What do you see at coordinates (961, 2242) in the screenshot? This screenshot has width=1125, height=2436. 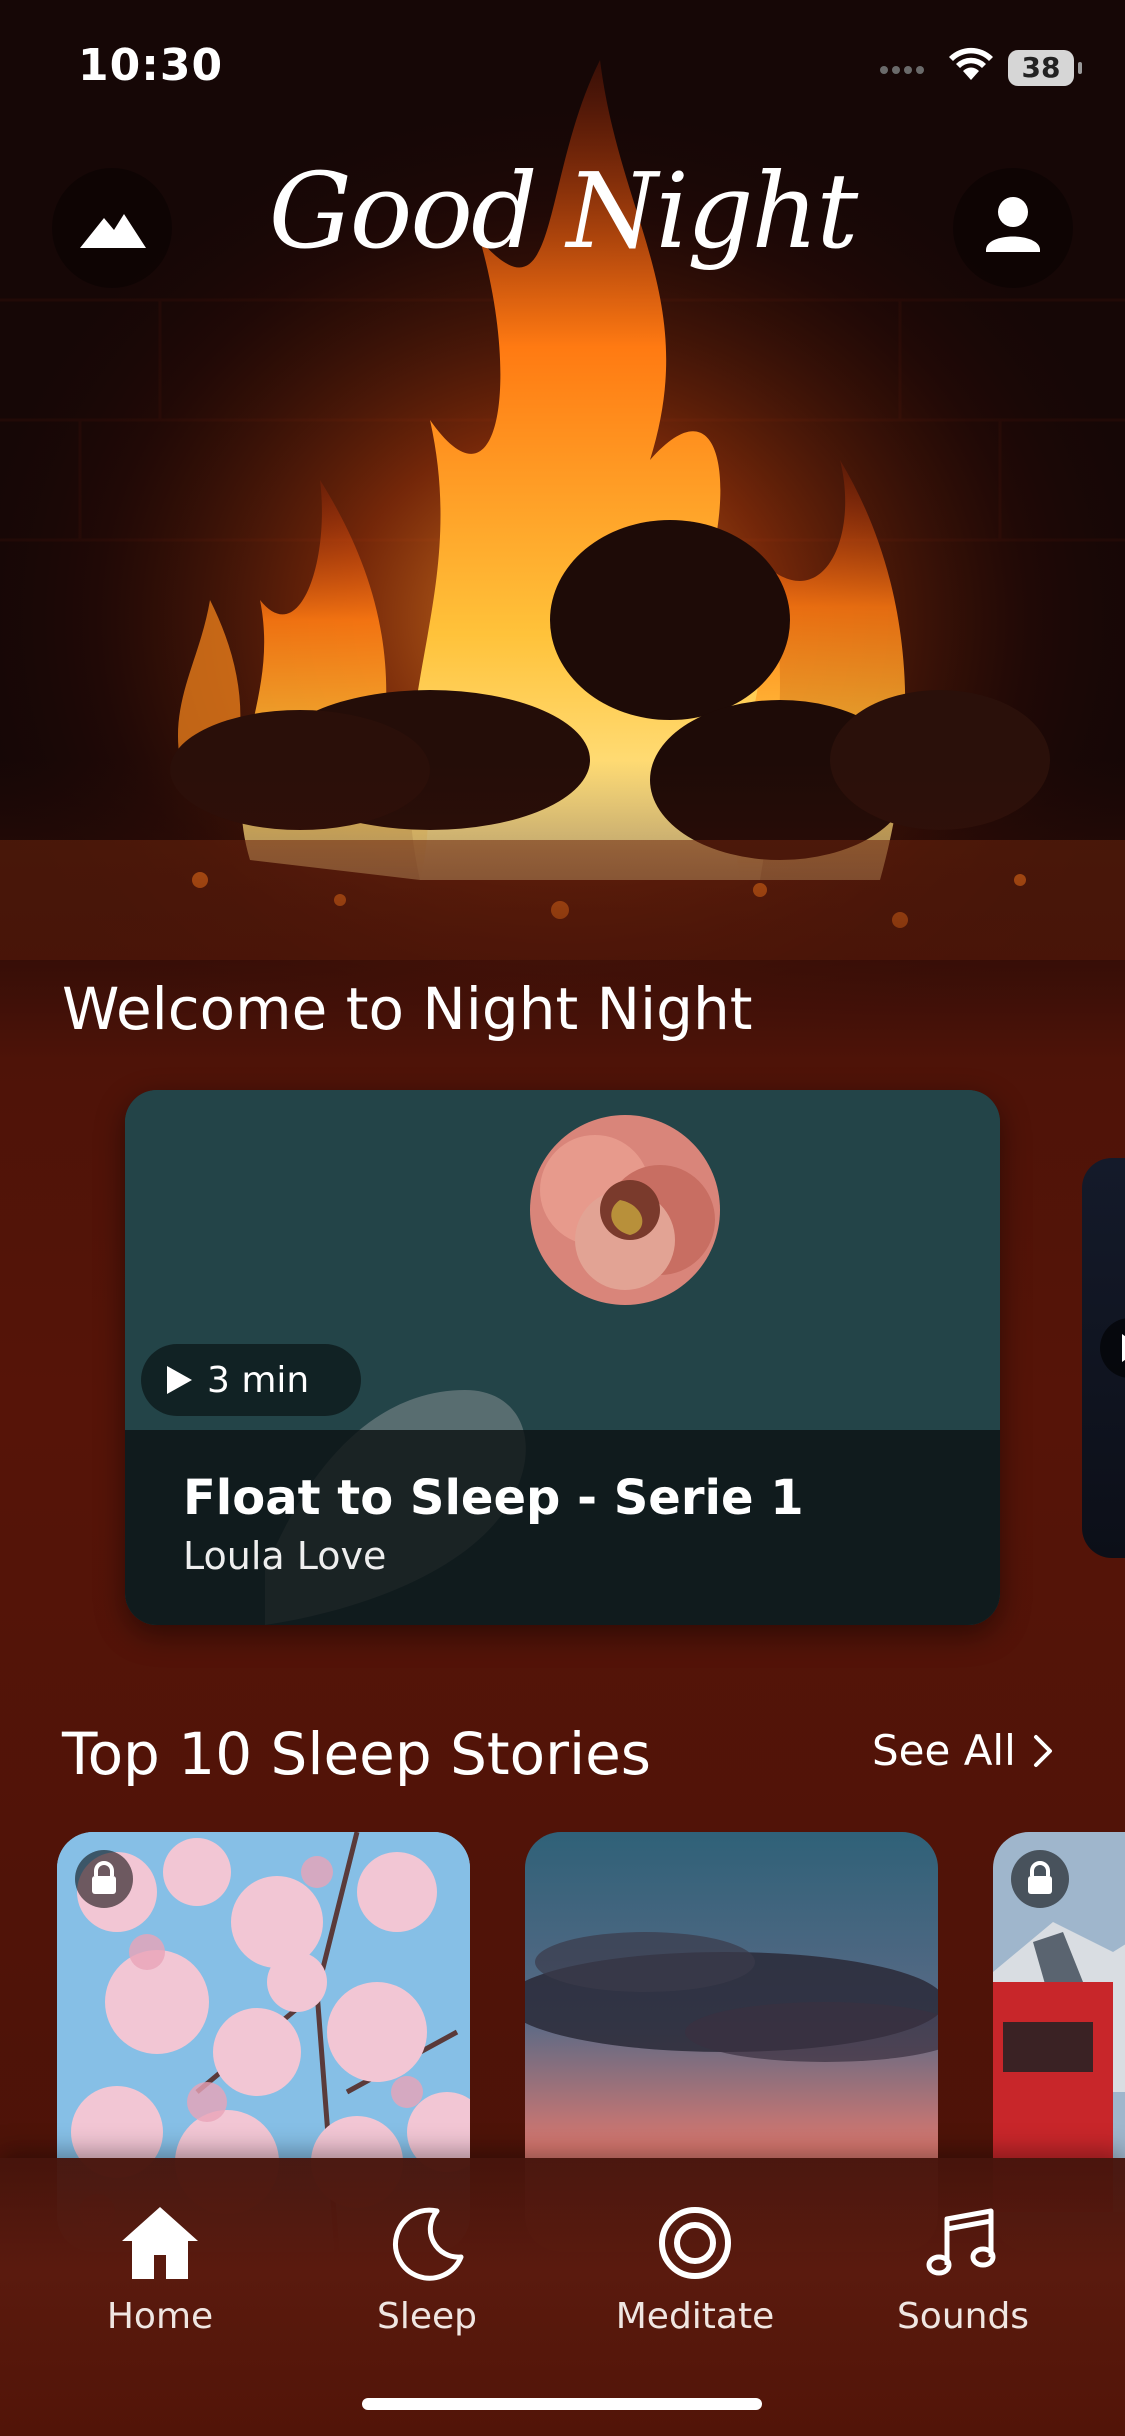 I see `music-note-icon` at bounding box center [961, 2242].